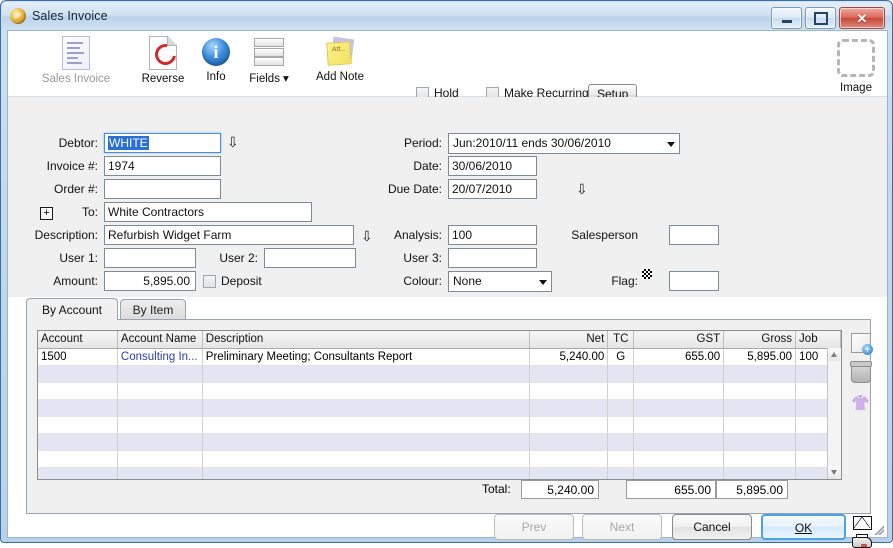 The height and width of the screenshot is (548, 893). What do you see at coordinates (569, 339) in the screenshot?
I see `column-header-net: Net` at bounding box center [569, 339].